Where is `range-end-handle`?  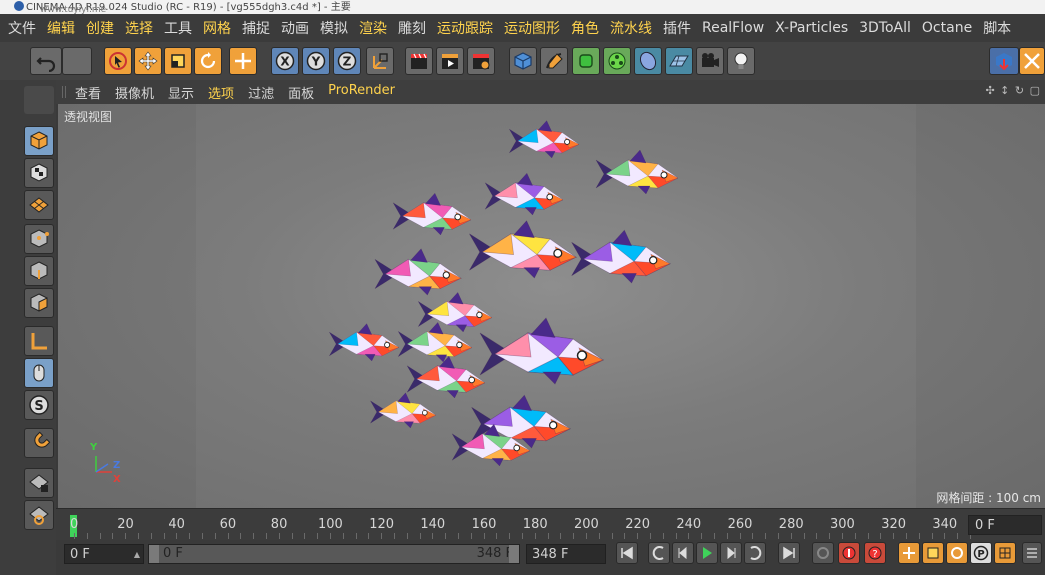
range-end-handle is located at coordinates (514, 554).